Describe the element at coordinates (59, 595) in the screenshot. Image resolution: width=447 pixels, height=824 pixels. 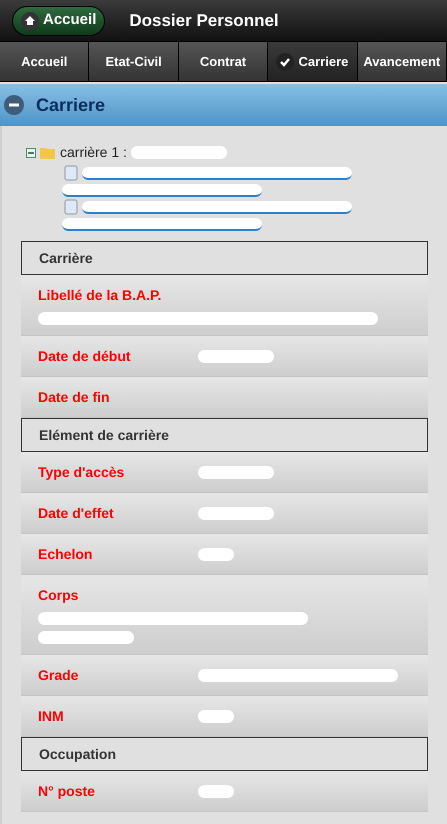
I see `field-label: Corps` at that location.